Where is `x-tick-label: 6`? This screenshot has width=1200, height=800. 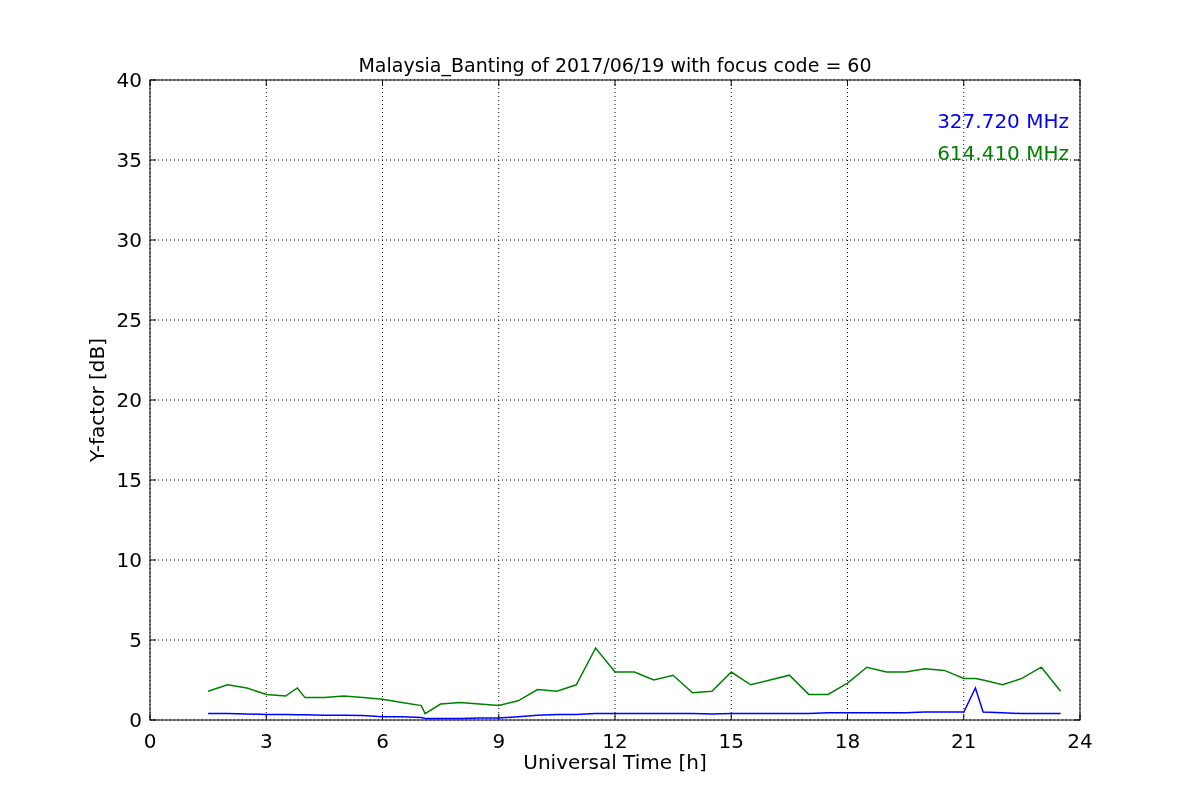 x-tick-label: 6 is located at coordinates (382, 741).